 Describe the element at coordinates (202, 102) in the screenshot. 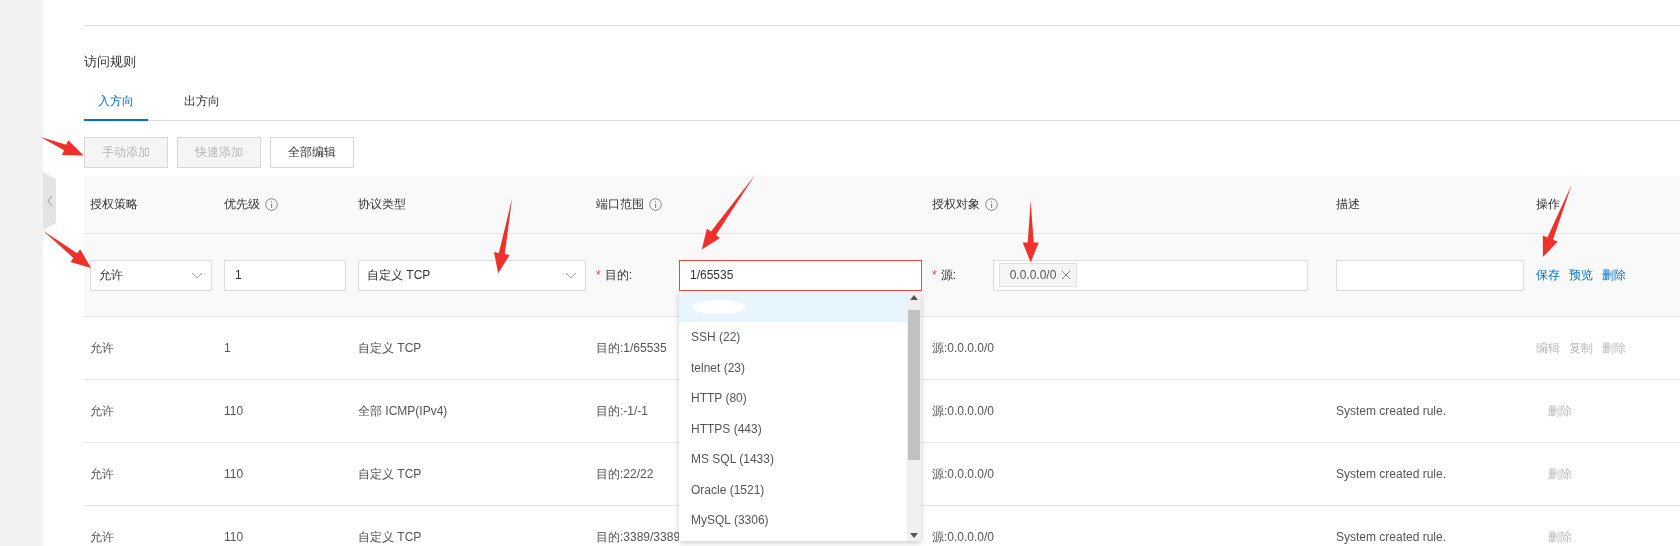

I see `direction-tab: 出方向` at that location.